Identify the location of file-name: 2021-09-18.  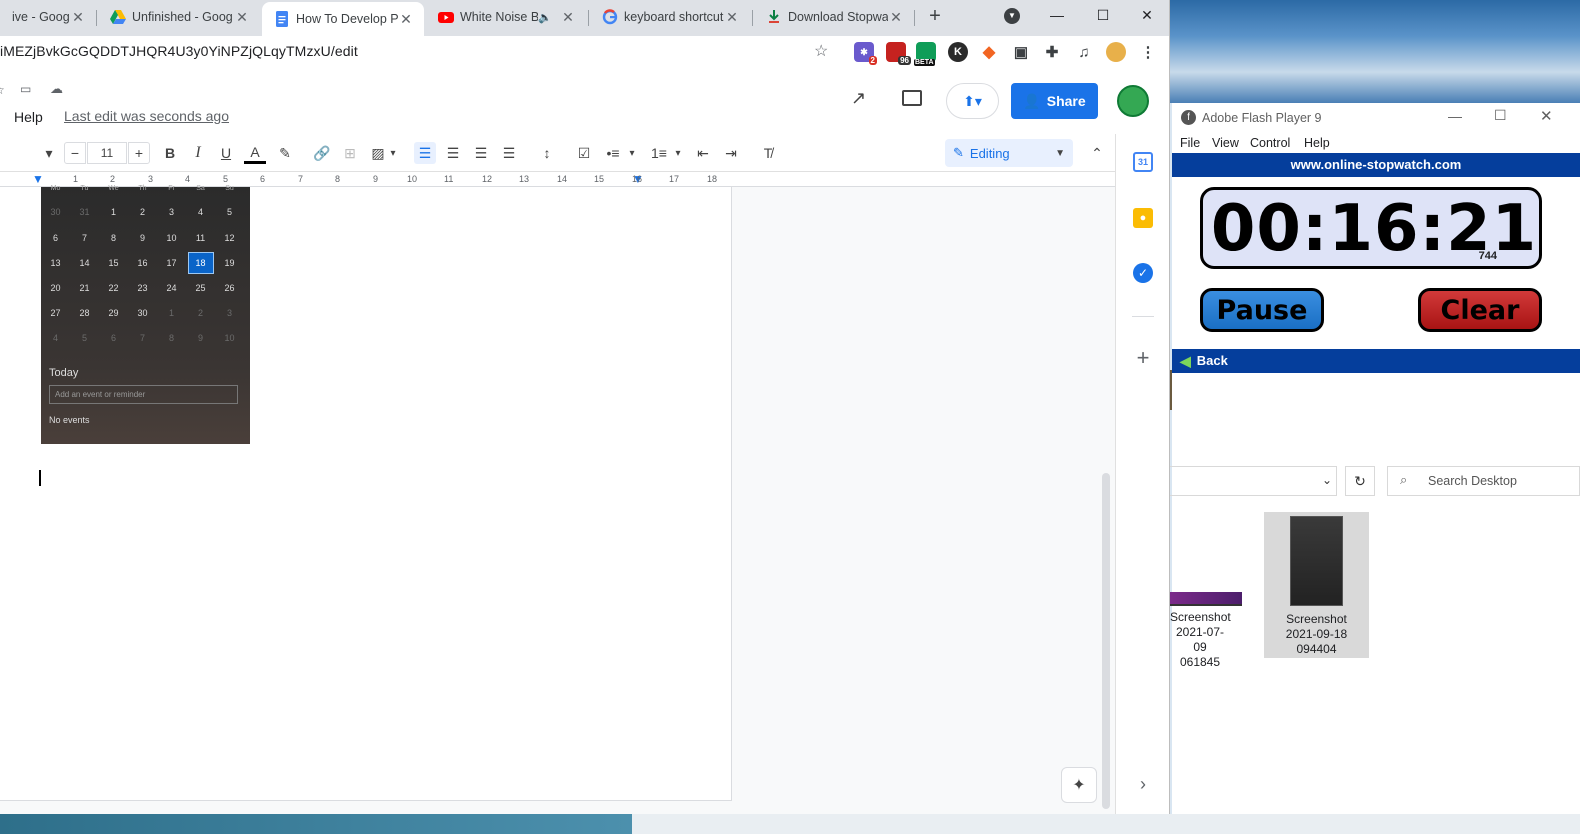
(1316, 634).